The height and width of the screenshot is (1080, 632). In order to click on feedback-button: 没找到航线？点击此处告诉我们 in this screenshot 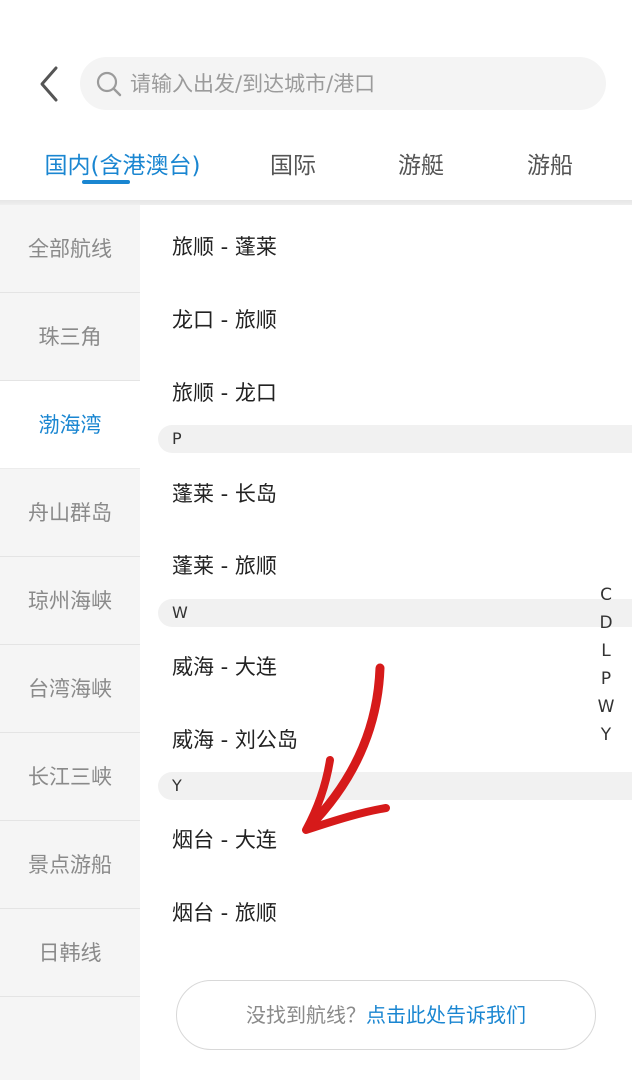, I will do `click(386, 1015)`.